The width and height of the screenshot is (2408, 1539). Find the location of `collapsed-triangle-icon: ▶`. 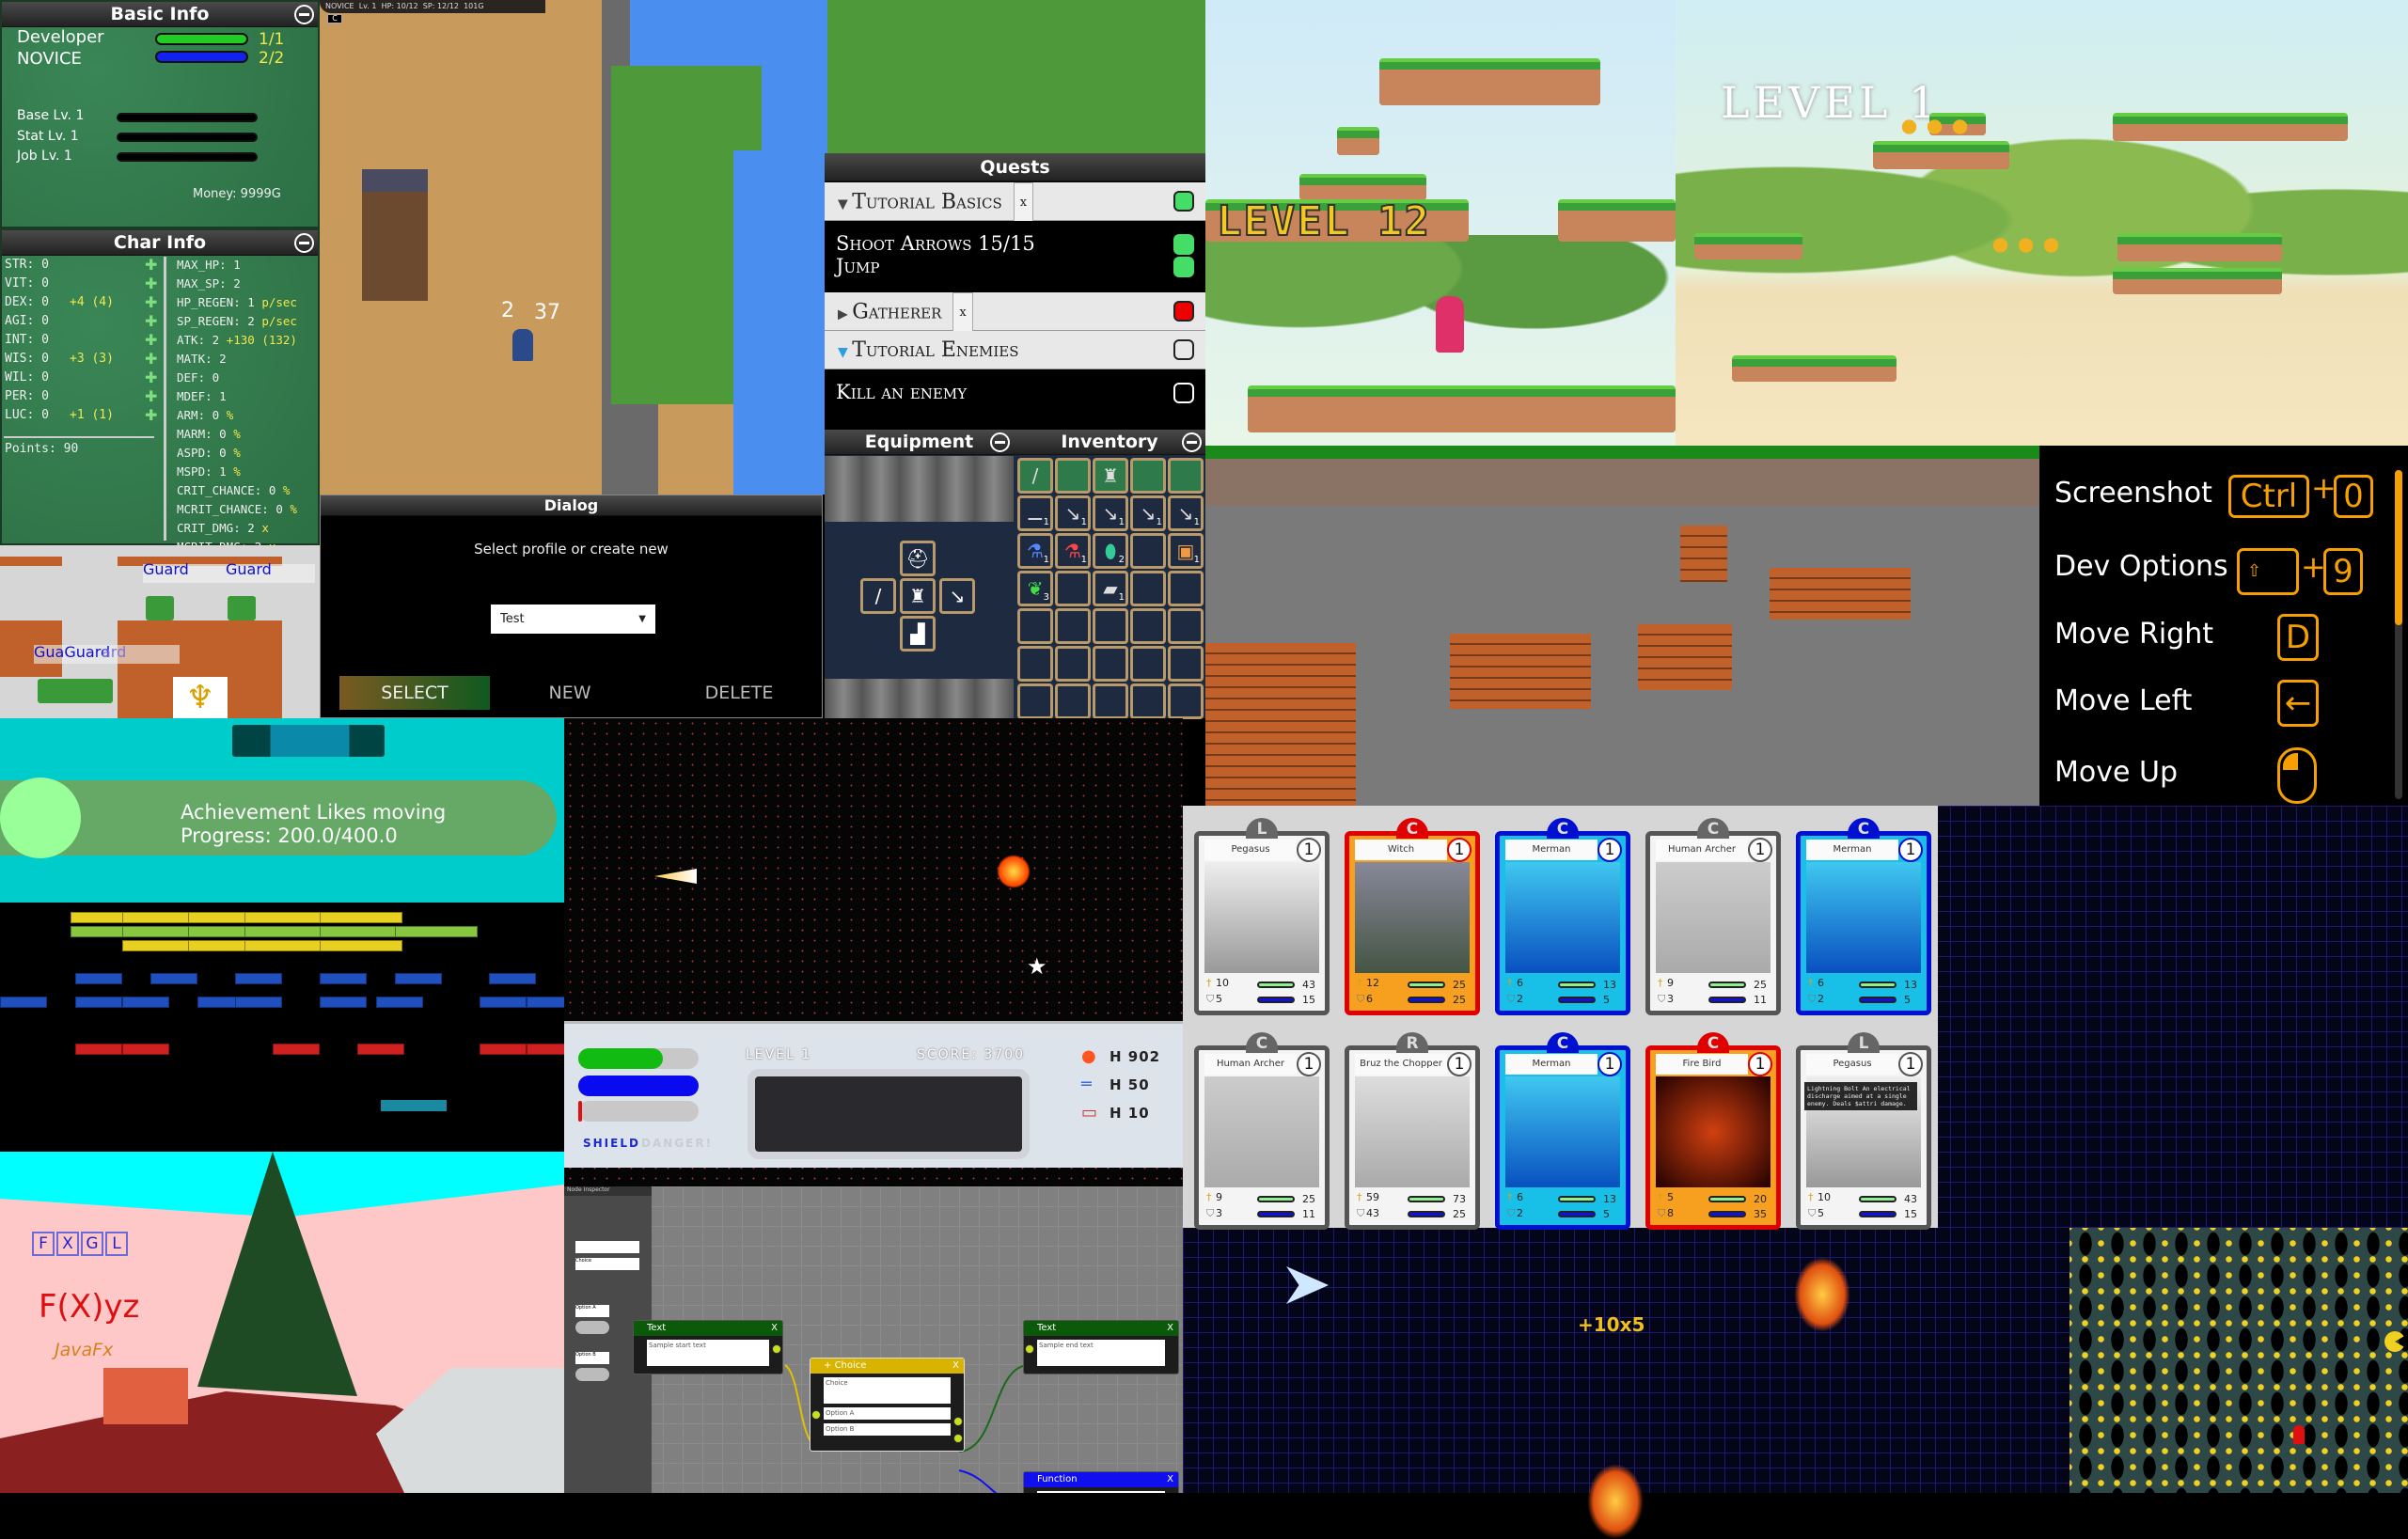

collapsed-triangle-icon: ▶ is located at coordinates (845, 315).